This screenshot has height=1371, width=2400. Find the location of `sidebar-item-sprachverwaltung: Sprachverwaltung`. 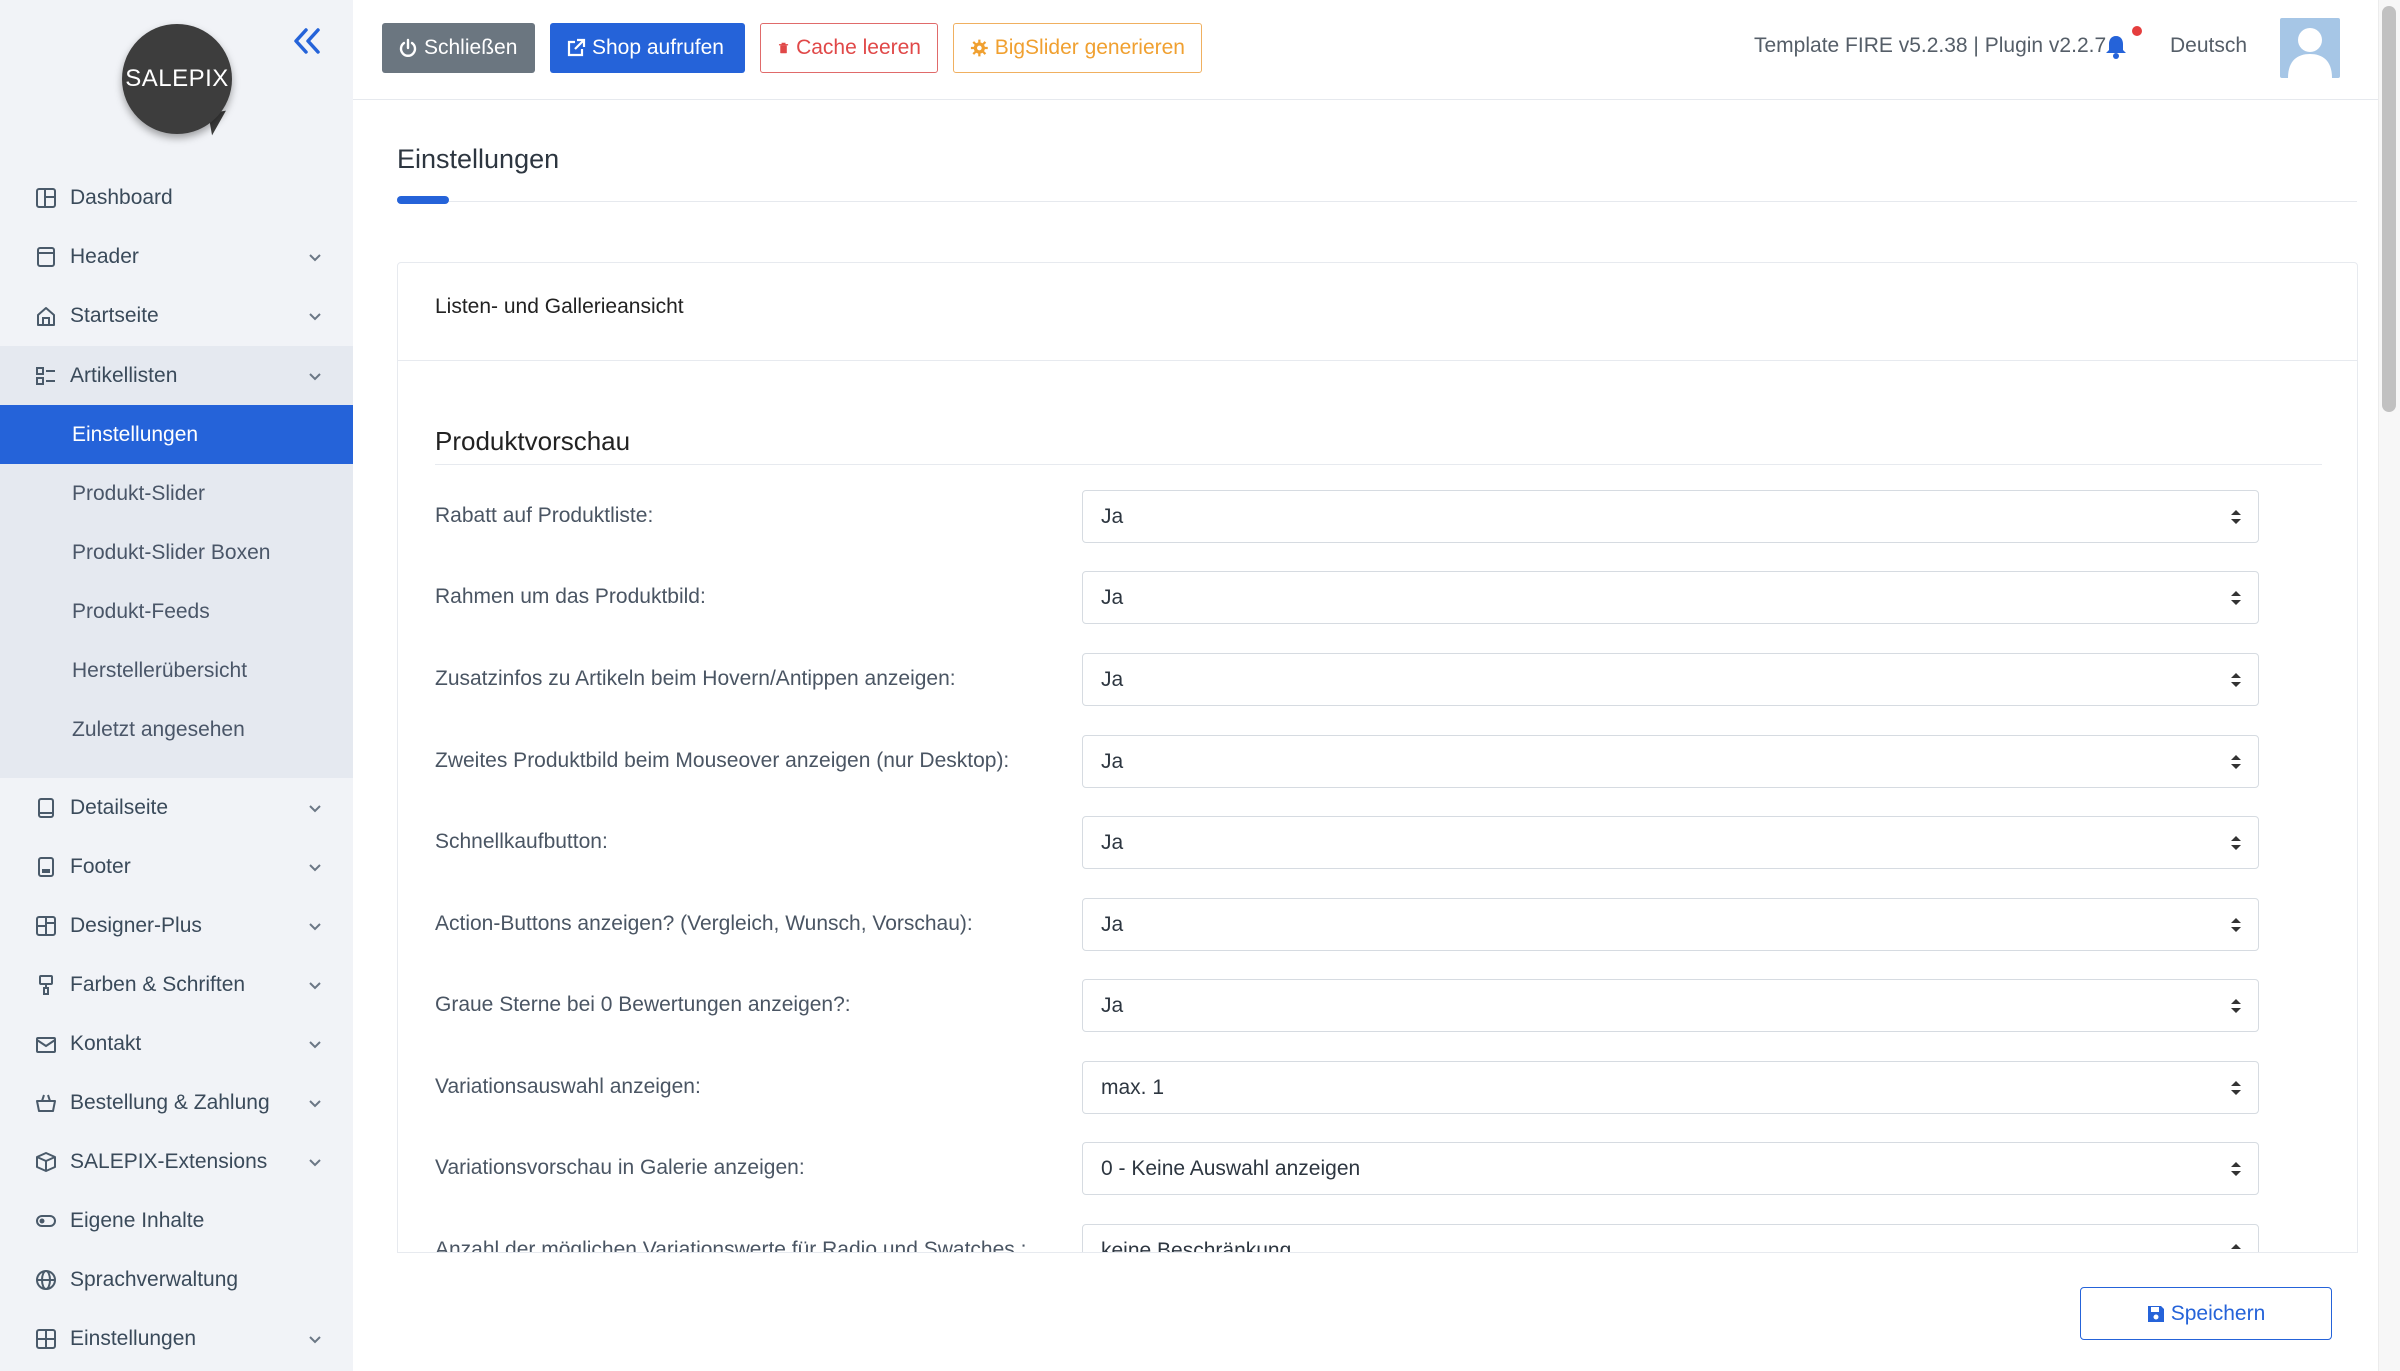

sidebar-item-sprachverwaltung: Sprachverwaltung is located at coordinates (176, 1279).